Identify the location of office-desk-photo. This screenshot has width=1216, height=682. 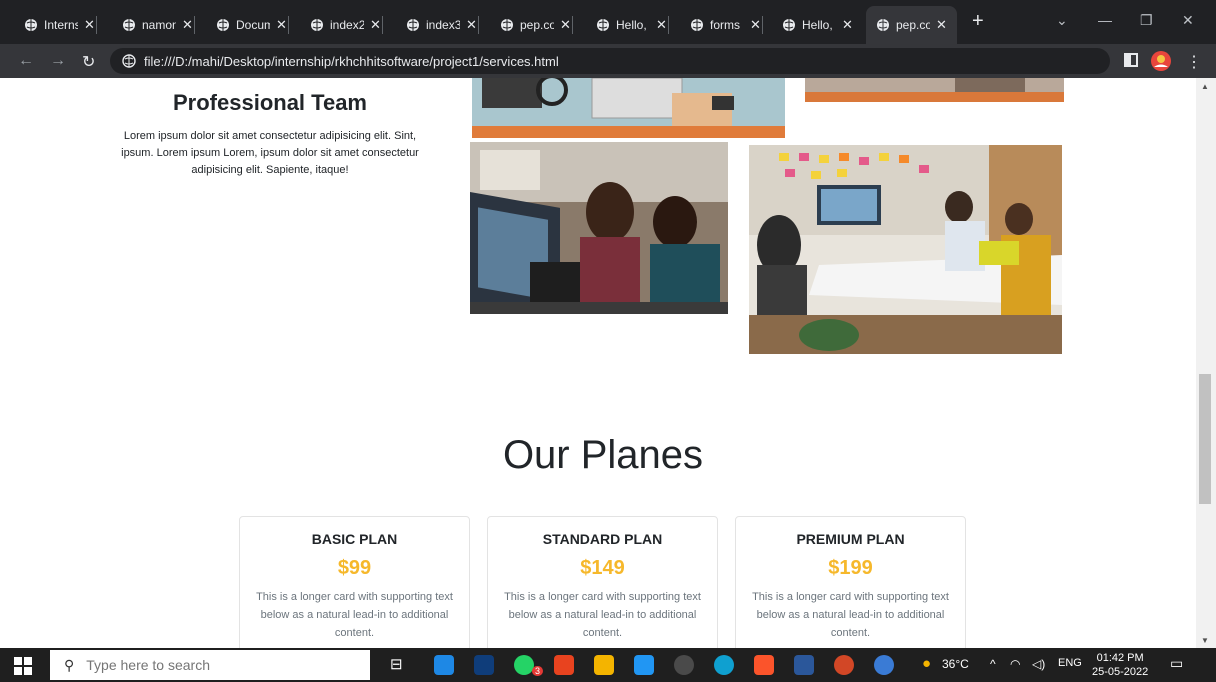
(628, 108).